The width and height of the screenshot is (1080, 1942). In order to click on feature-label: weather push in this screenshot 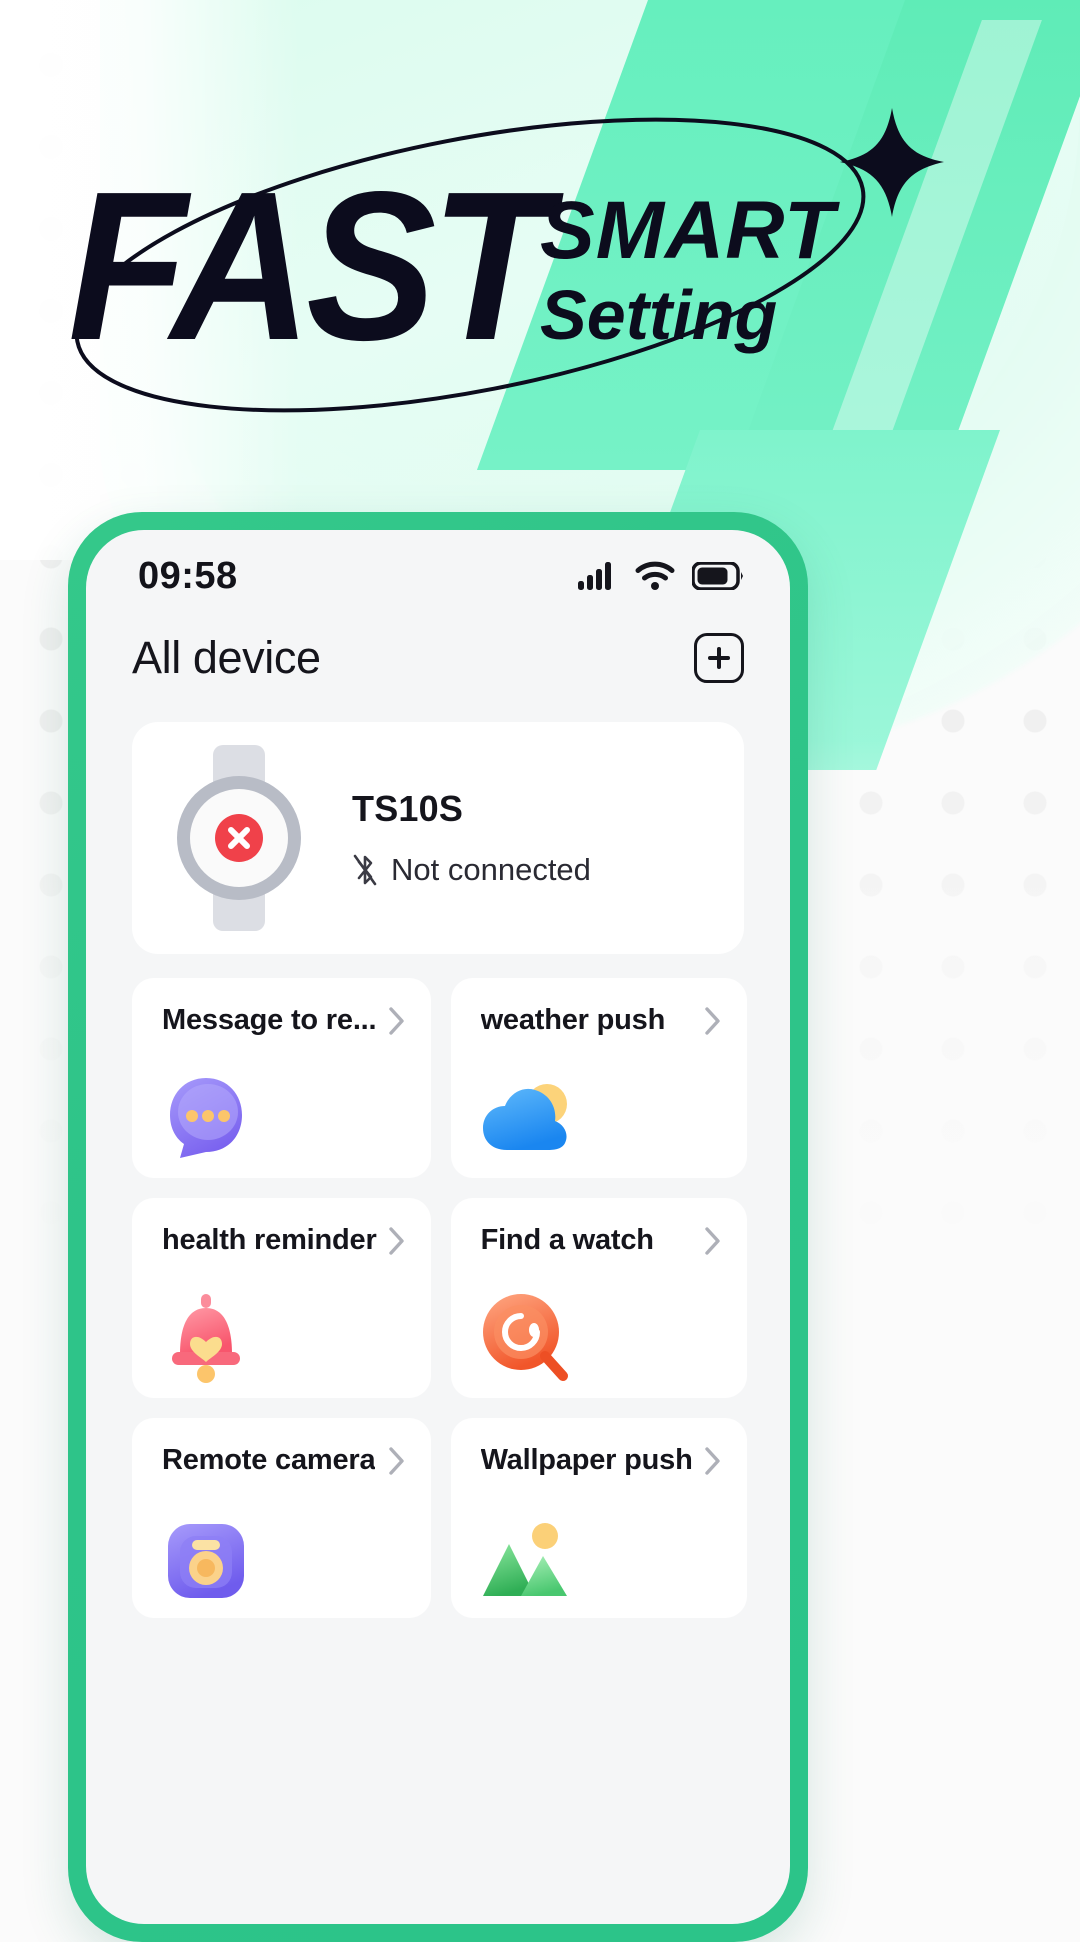, I will do `click(573, 1020)`.